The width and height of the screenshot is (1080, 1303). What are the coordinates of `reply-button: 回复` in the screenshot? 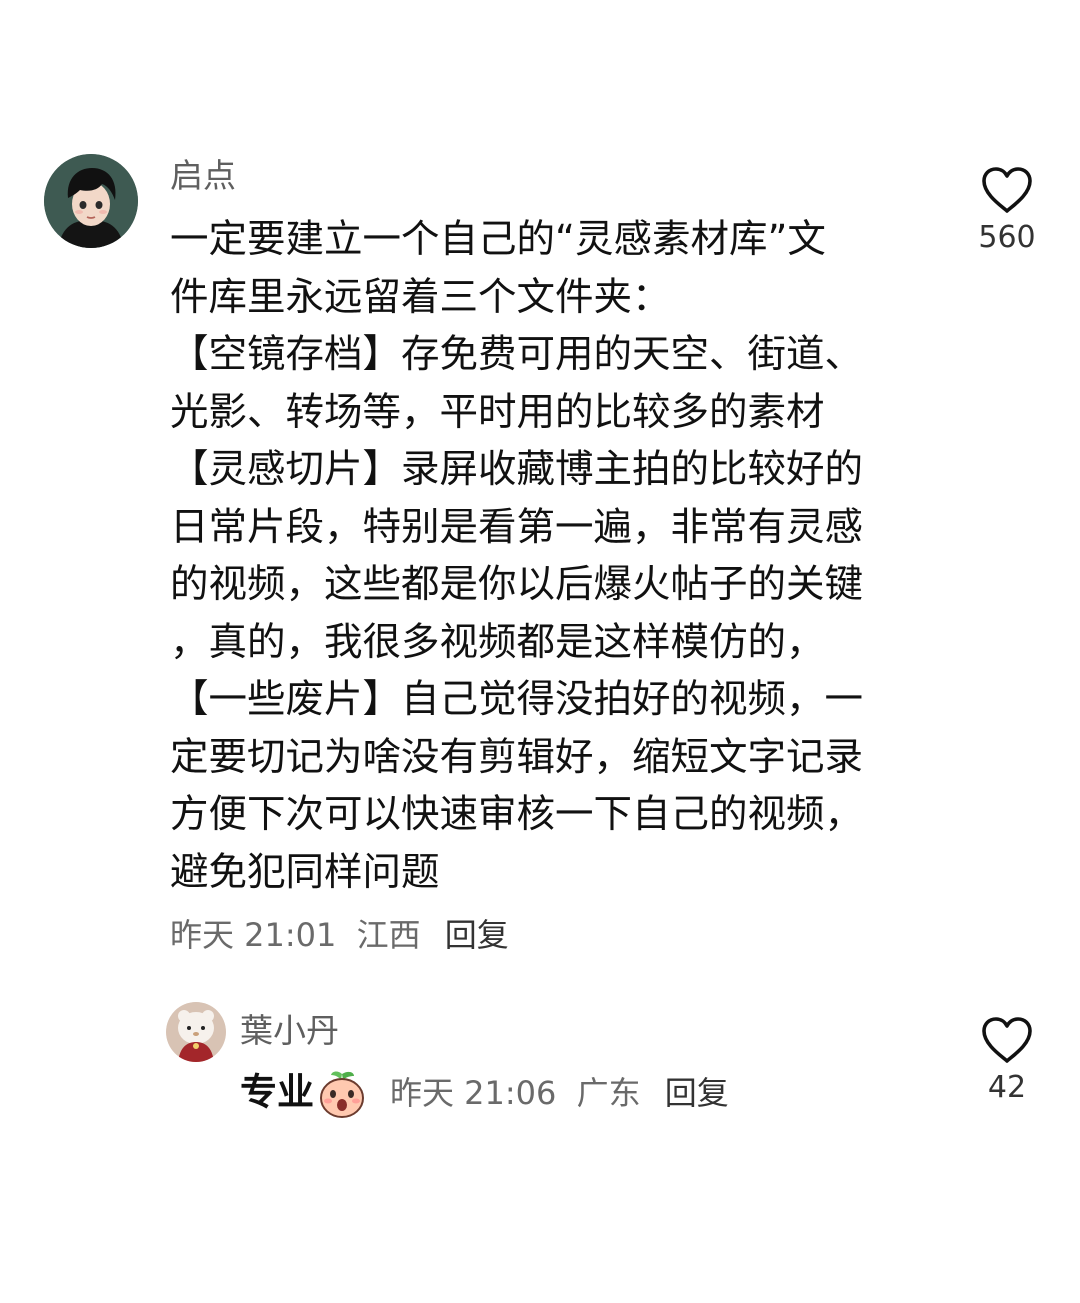 It's located at (697, 1093).